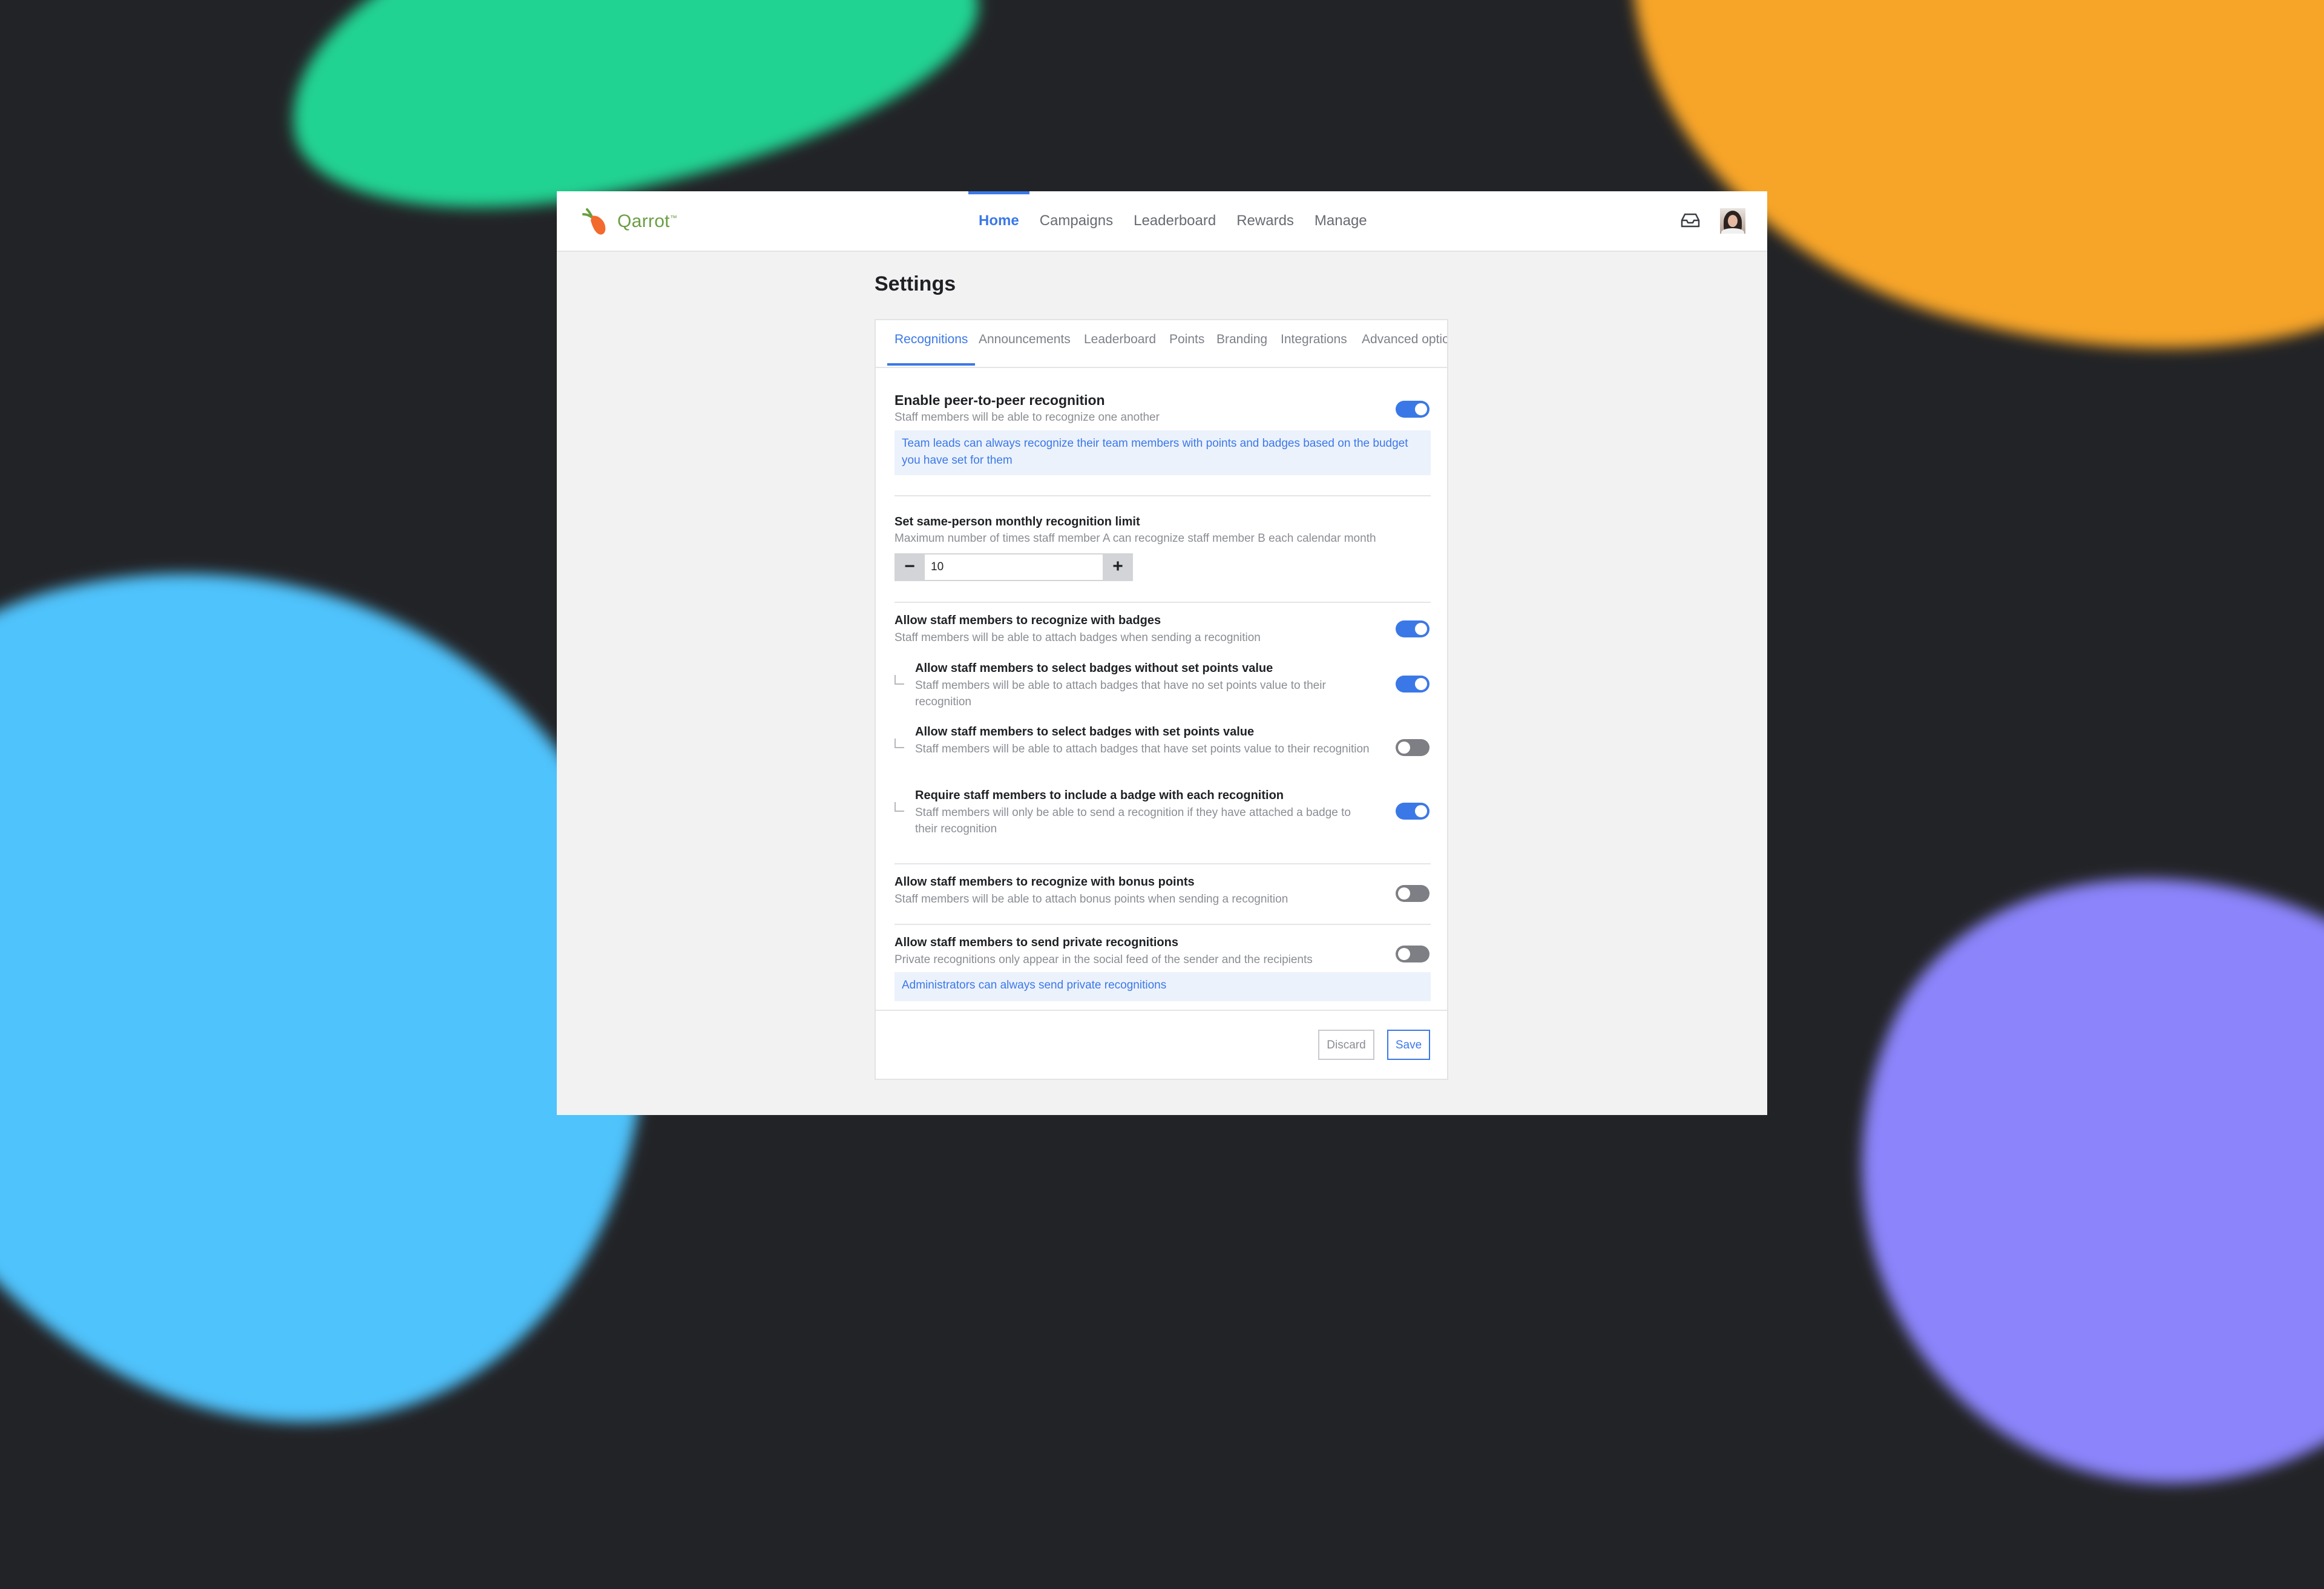  What do you see at coordinates (1404, 343) in the screenshot?
I see `tab-advanced-options: Advanced optio` at bounding box center [1404, 343].